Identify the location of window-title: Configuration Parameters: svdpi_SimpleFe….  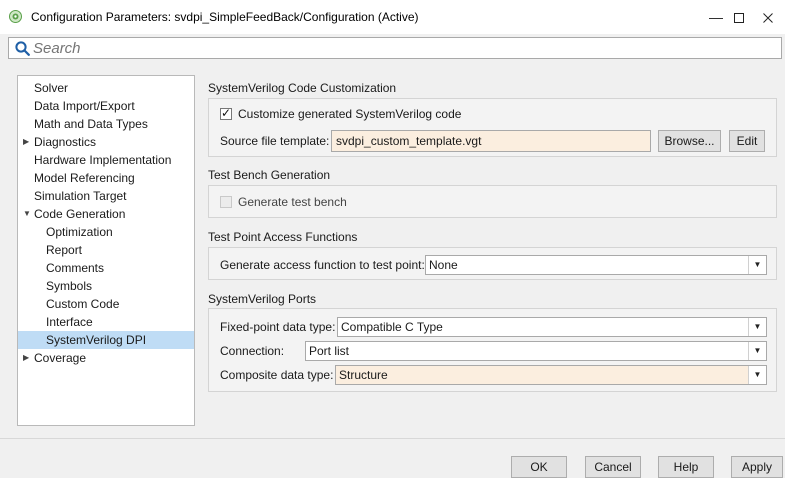
(225, 17).